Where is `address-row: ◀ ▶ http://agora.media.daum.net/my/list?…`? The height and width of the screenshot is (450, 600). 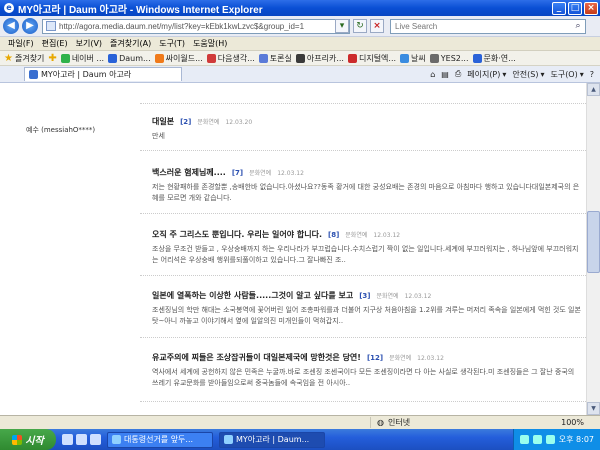
address-row: ◀ ▶ http://agora.media.daum.net/my/list?… is located at coordinates (300, 26).